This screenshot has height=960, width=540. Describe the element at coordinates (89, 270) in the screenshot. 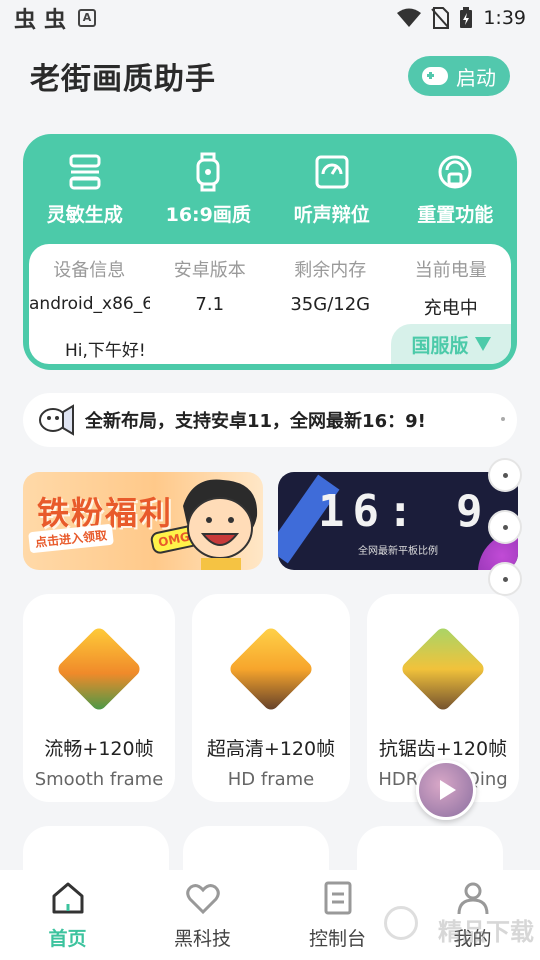

I see `info-header: 设备信息` at that location.